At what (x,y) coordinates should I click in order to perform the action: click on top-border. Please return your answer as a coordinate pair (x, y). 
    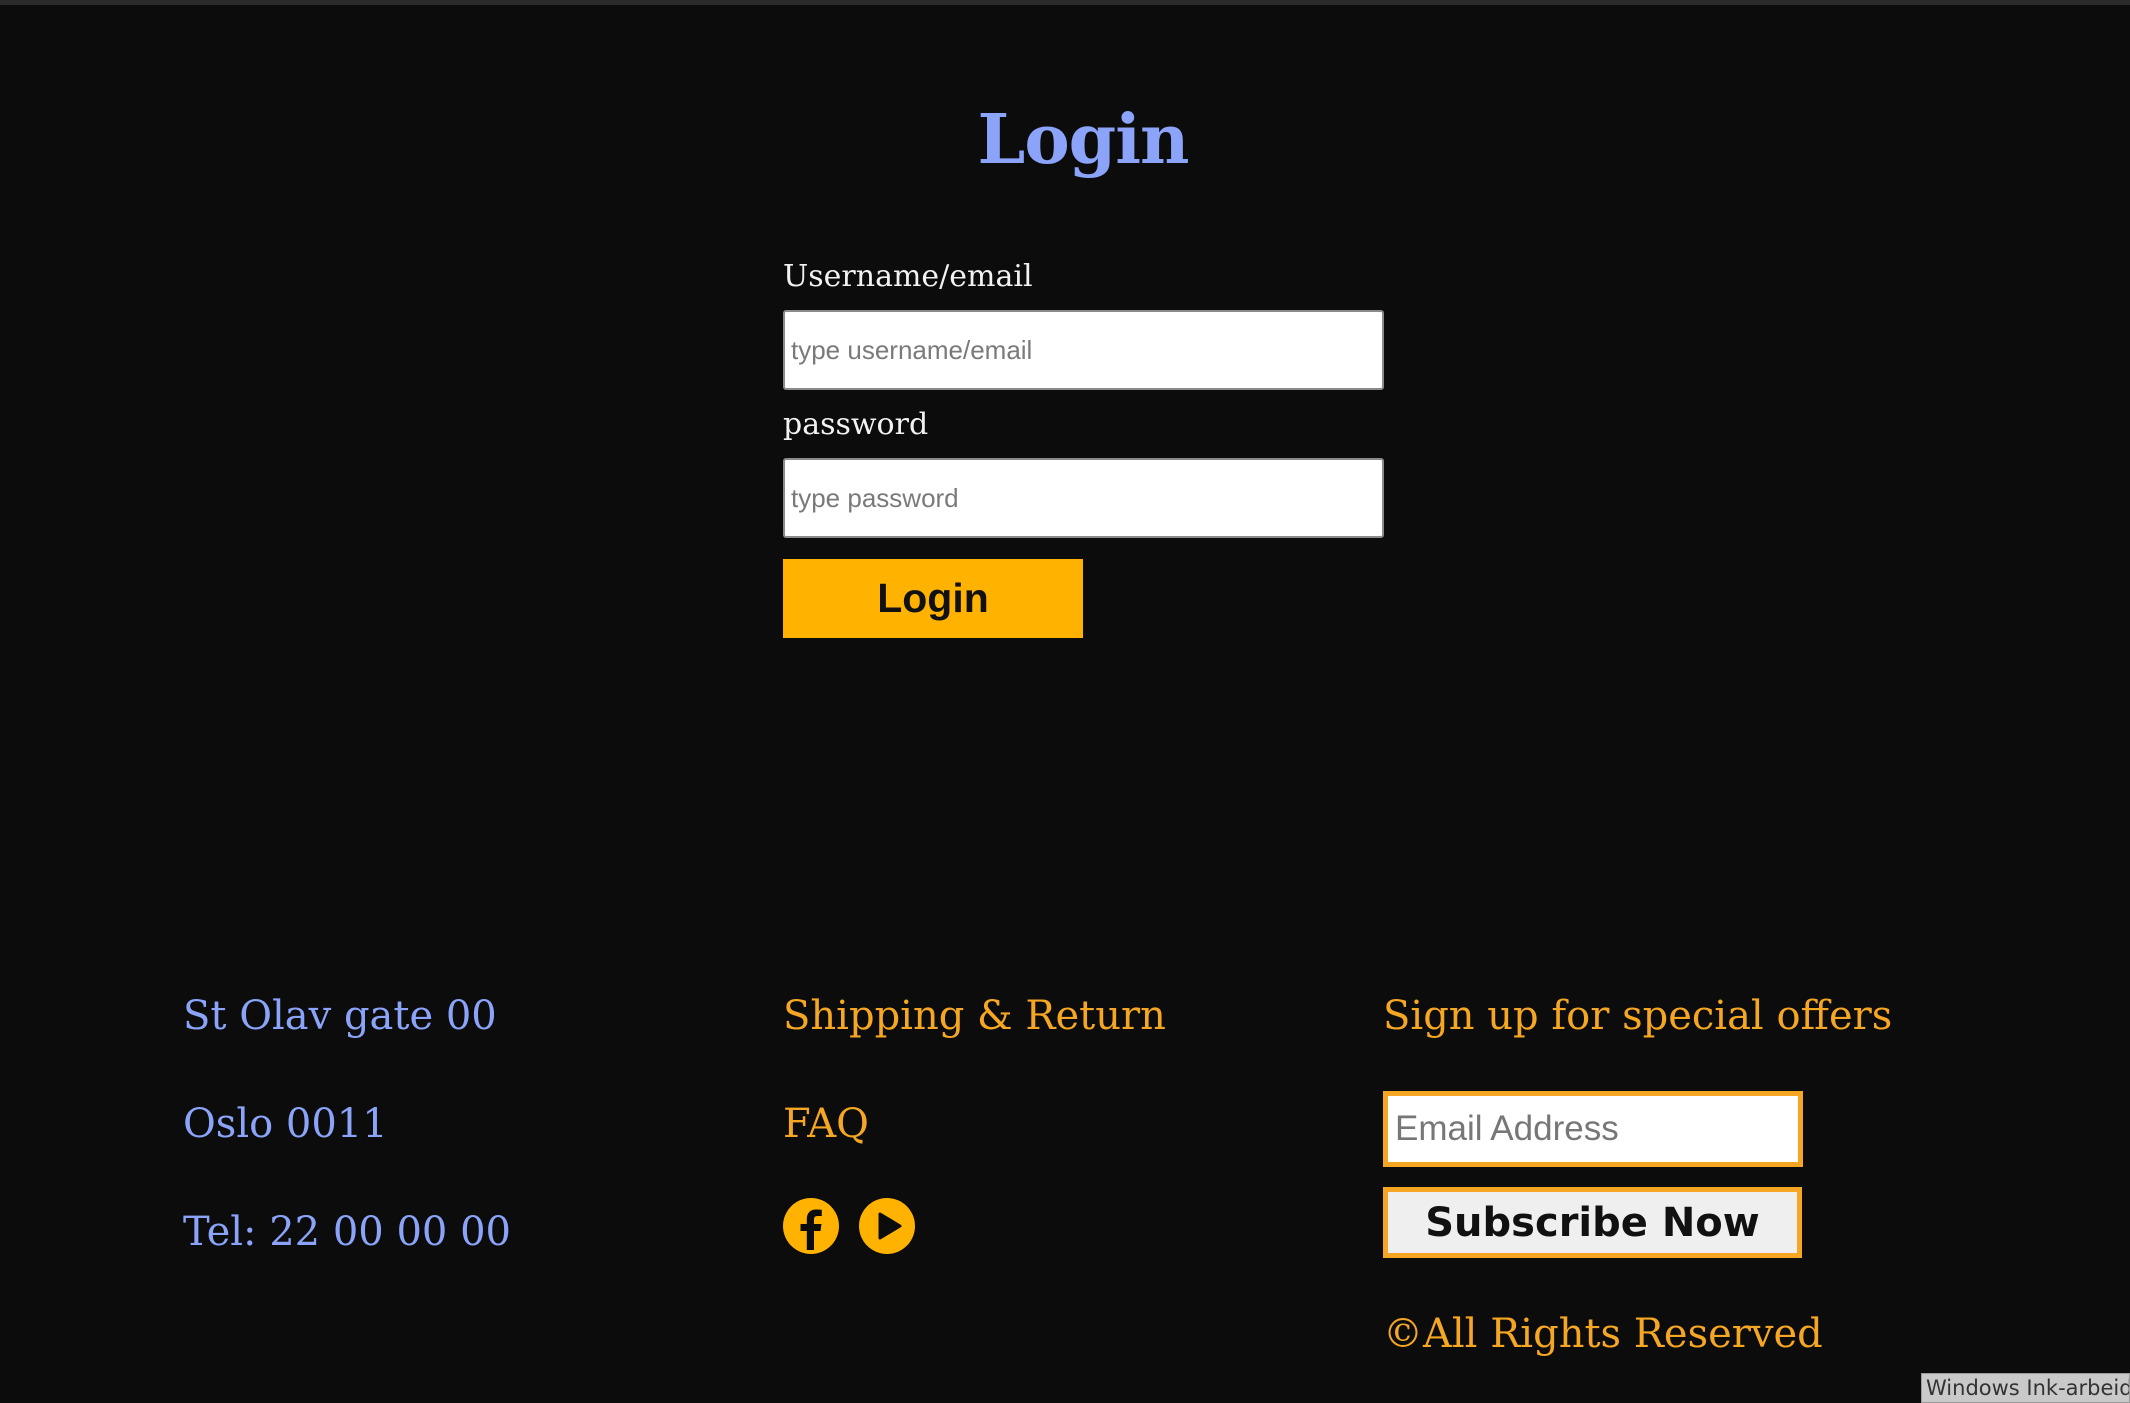
    Looking at the image, I should click on (1065, 2).